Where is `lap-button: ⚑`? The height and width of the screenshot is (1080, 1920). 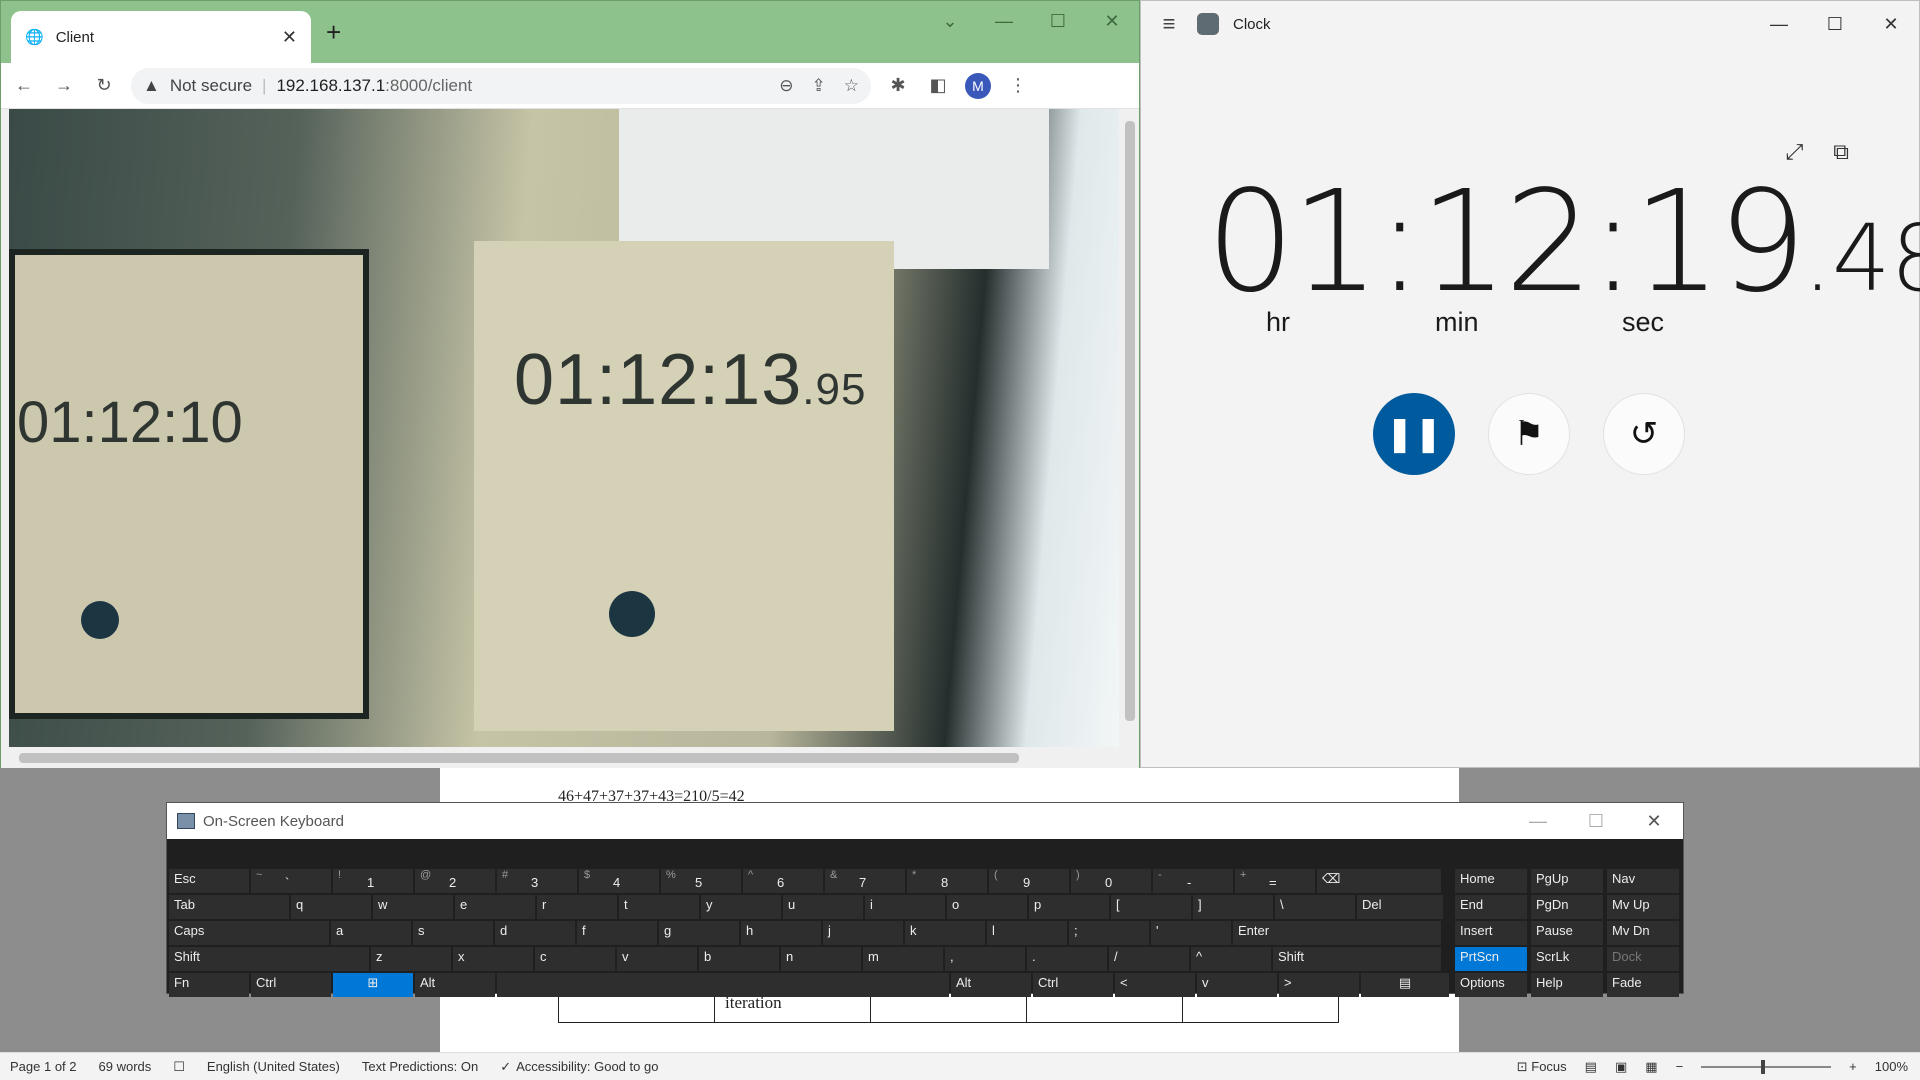 lap-button: ⚑ is located at coordinates (1529, 434).